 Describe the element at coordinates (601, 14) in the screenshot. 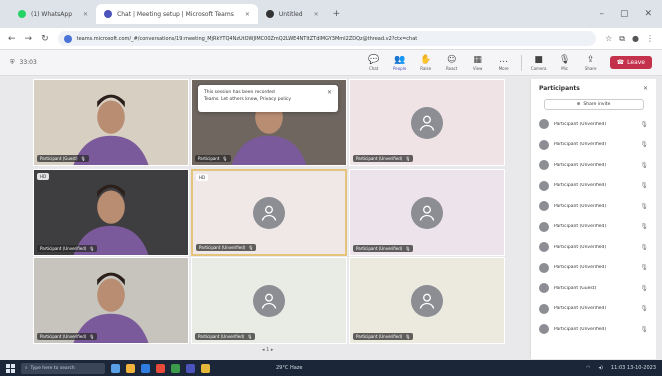

I see `minimize-button: –` at that location.